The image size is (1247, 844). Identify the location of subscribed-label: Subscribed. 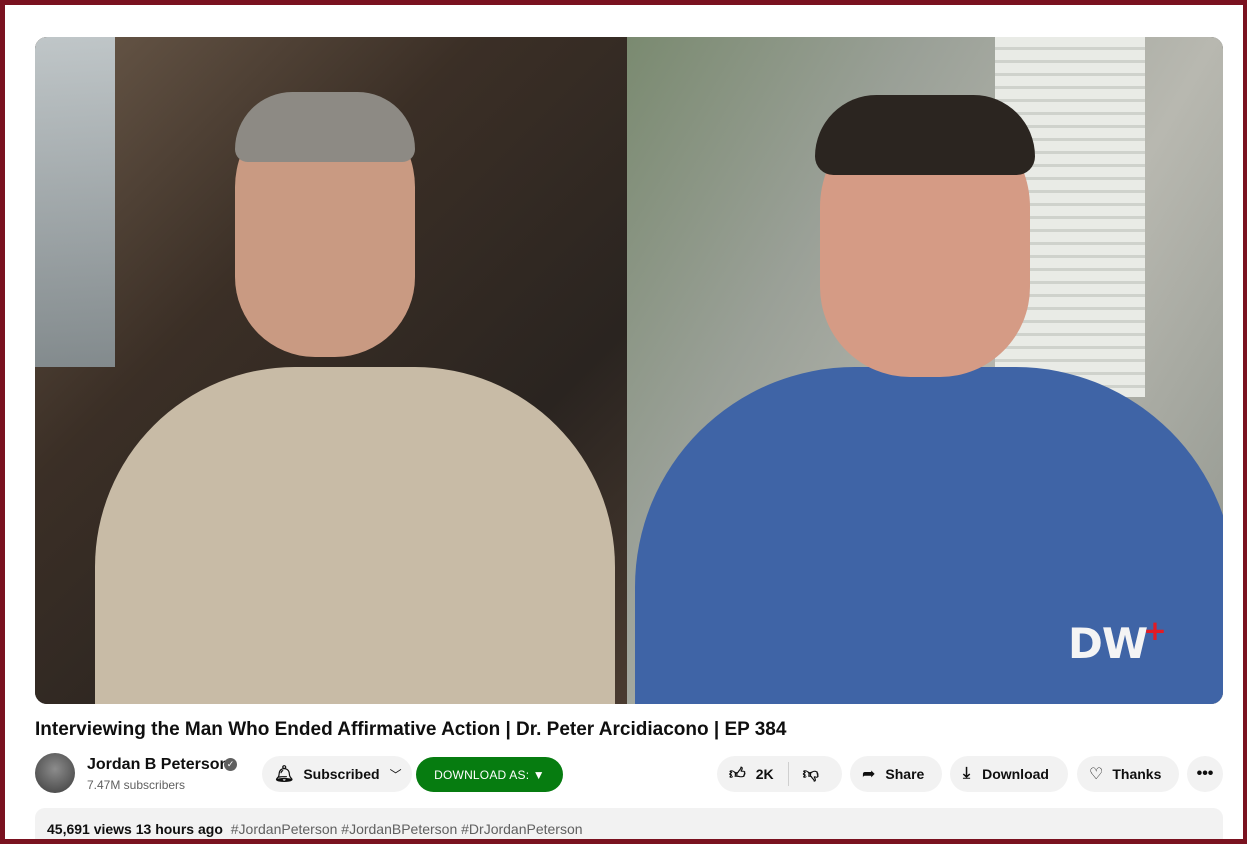
(341, 774).